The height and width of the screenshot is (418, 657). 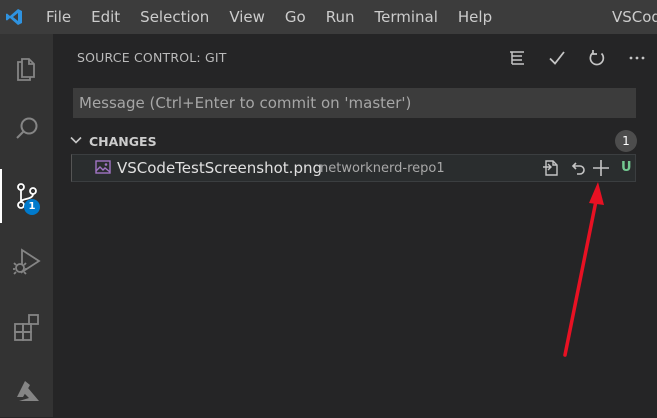 I want to click on refresh-icon, so click(x=597, y=58).